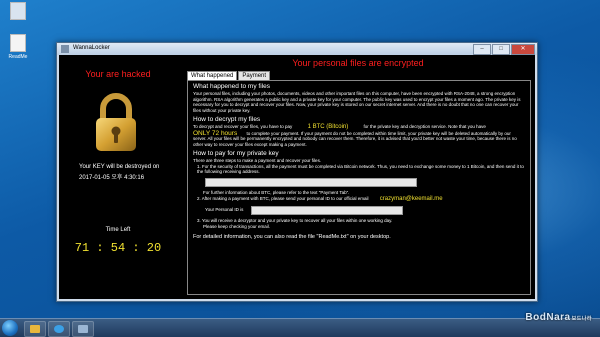 This screenshot has width=600, height=337. Describe the element at coordinates (91, 48) in the screenshot. I see `window-title: WannaLocker` at that location.